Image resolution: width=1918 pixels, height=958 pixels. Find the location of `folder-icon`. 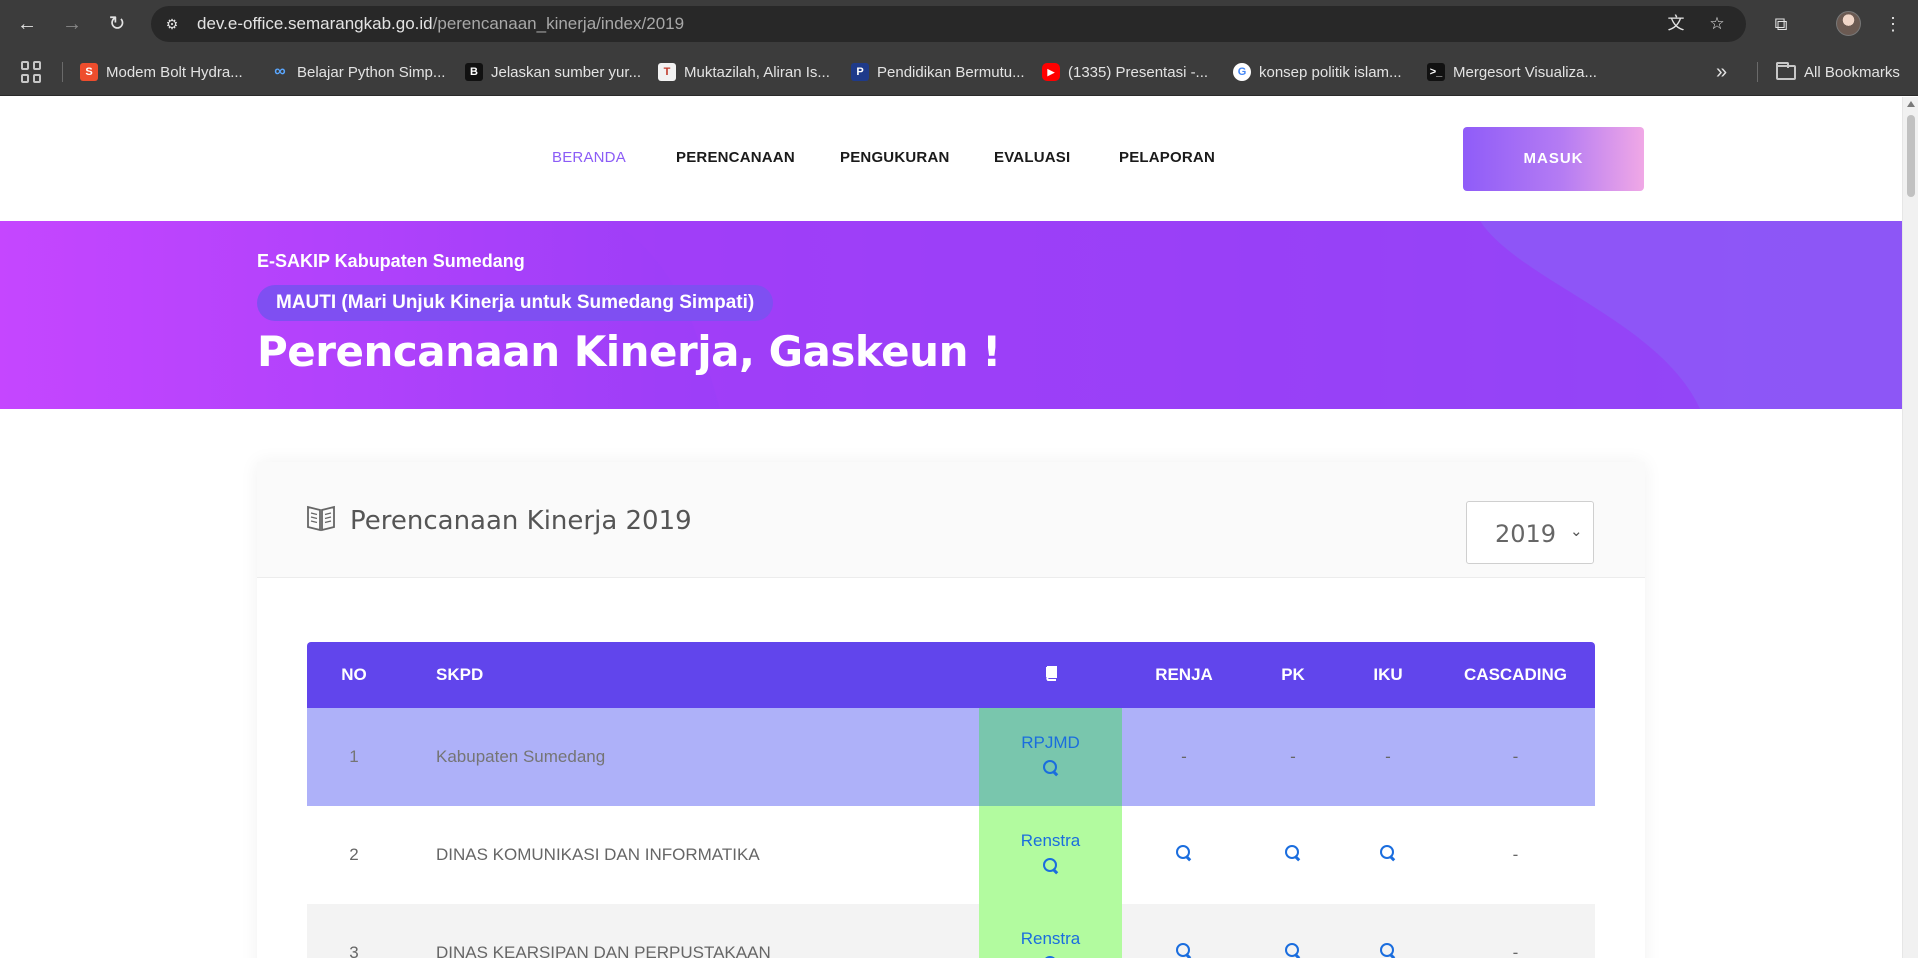

folder-icon is located at coordinates (1786, 70).